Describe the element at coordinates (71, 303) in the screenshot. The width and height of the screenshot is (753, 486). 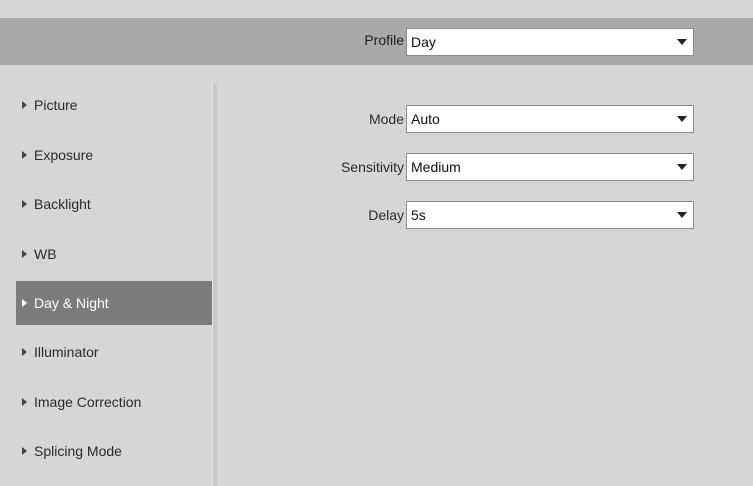
I see `menu-item-label: Day & Night` at that location.